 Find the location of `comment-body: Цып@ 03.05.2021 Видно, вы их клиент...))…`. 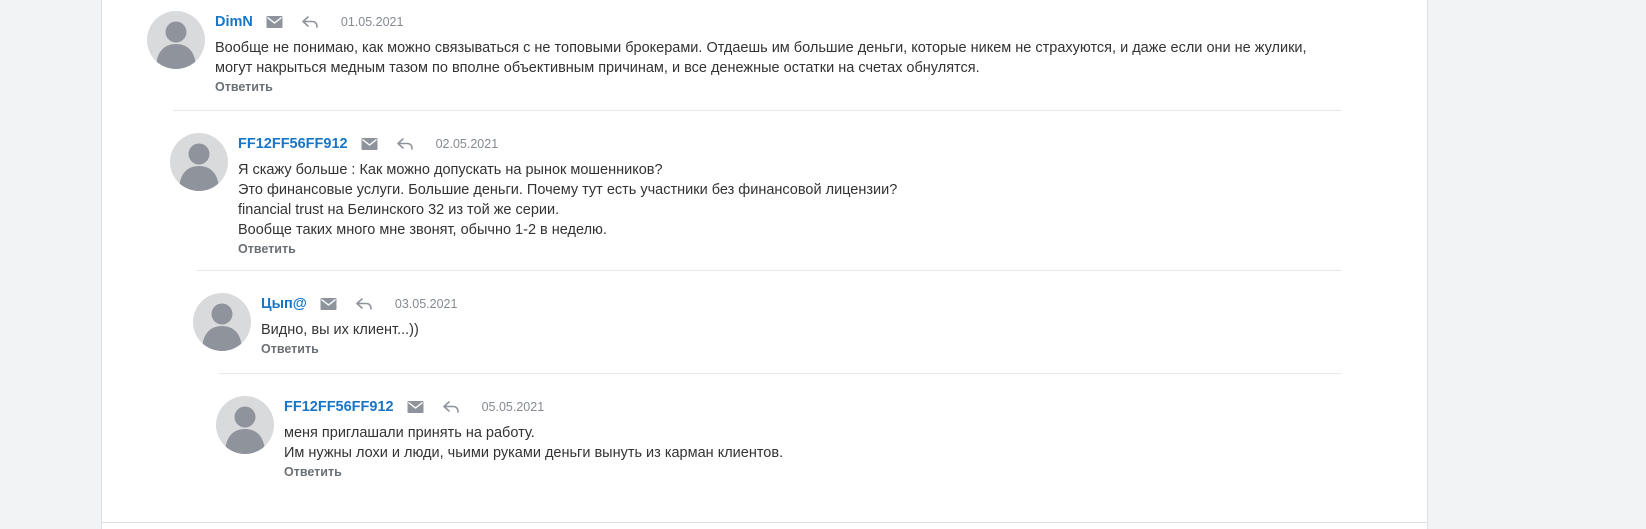

comment-body: Цып@ 03.05.2021 Видно, вы их клиент...))… is located at coordinates (802, 325).